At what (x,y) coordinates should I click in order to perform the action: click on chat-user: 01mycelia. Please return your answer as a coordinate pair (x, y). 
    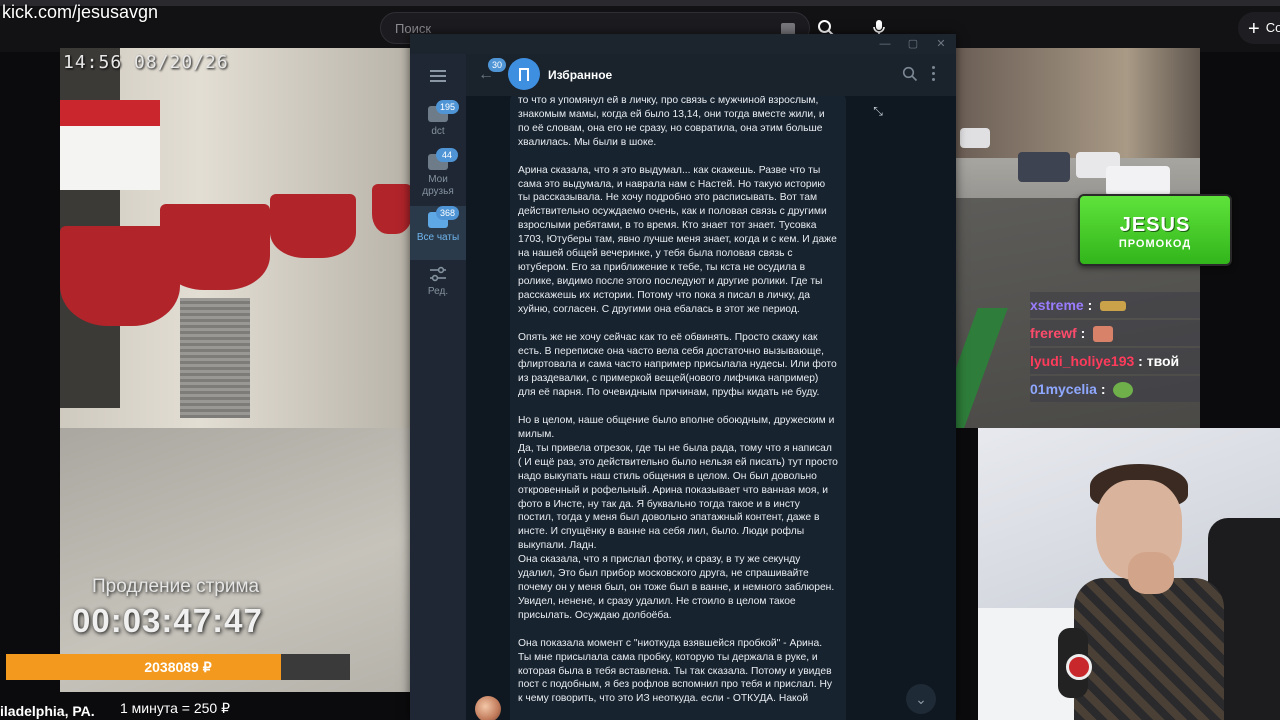
    Looking at the image, I should click on (1063, 389).